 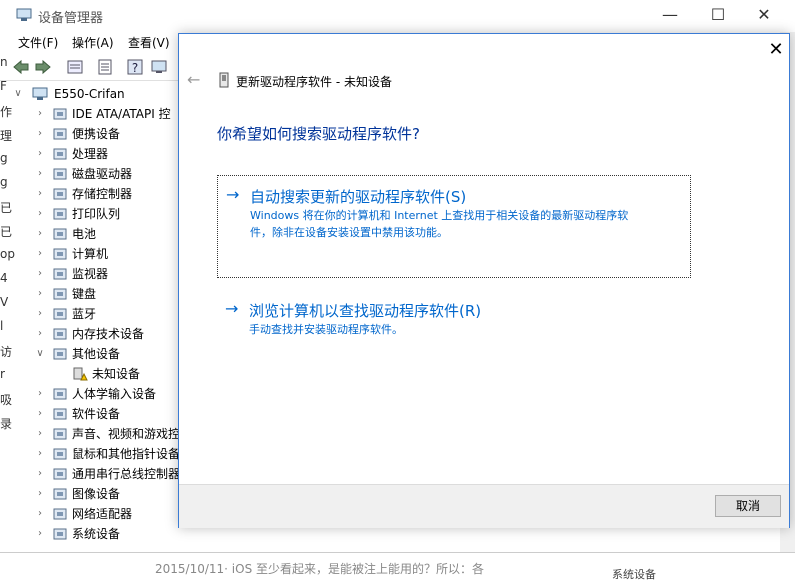 I want to click on bluetooth-icon, so click(x=60, y=314).